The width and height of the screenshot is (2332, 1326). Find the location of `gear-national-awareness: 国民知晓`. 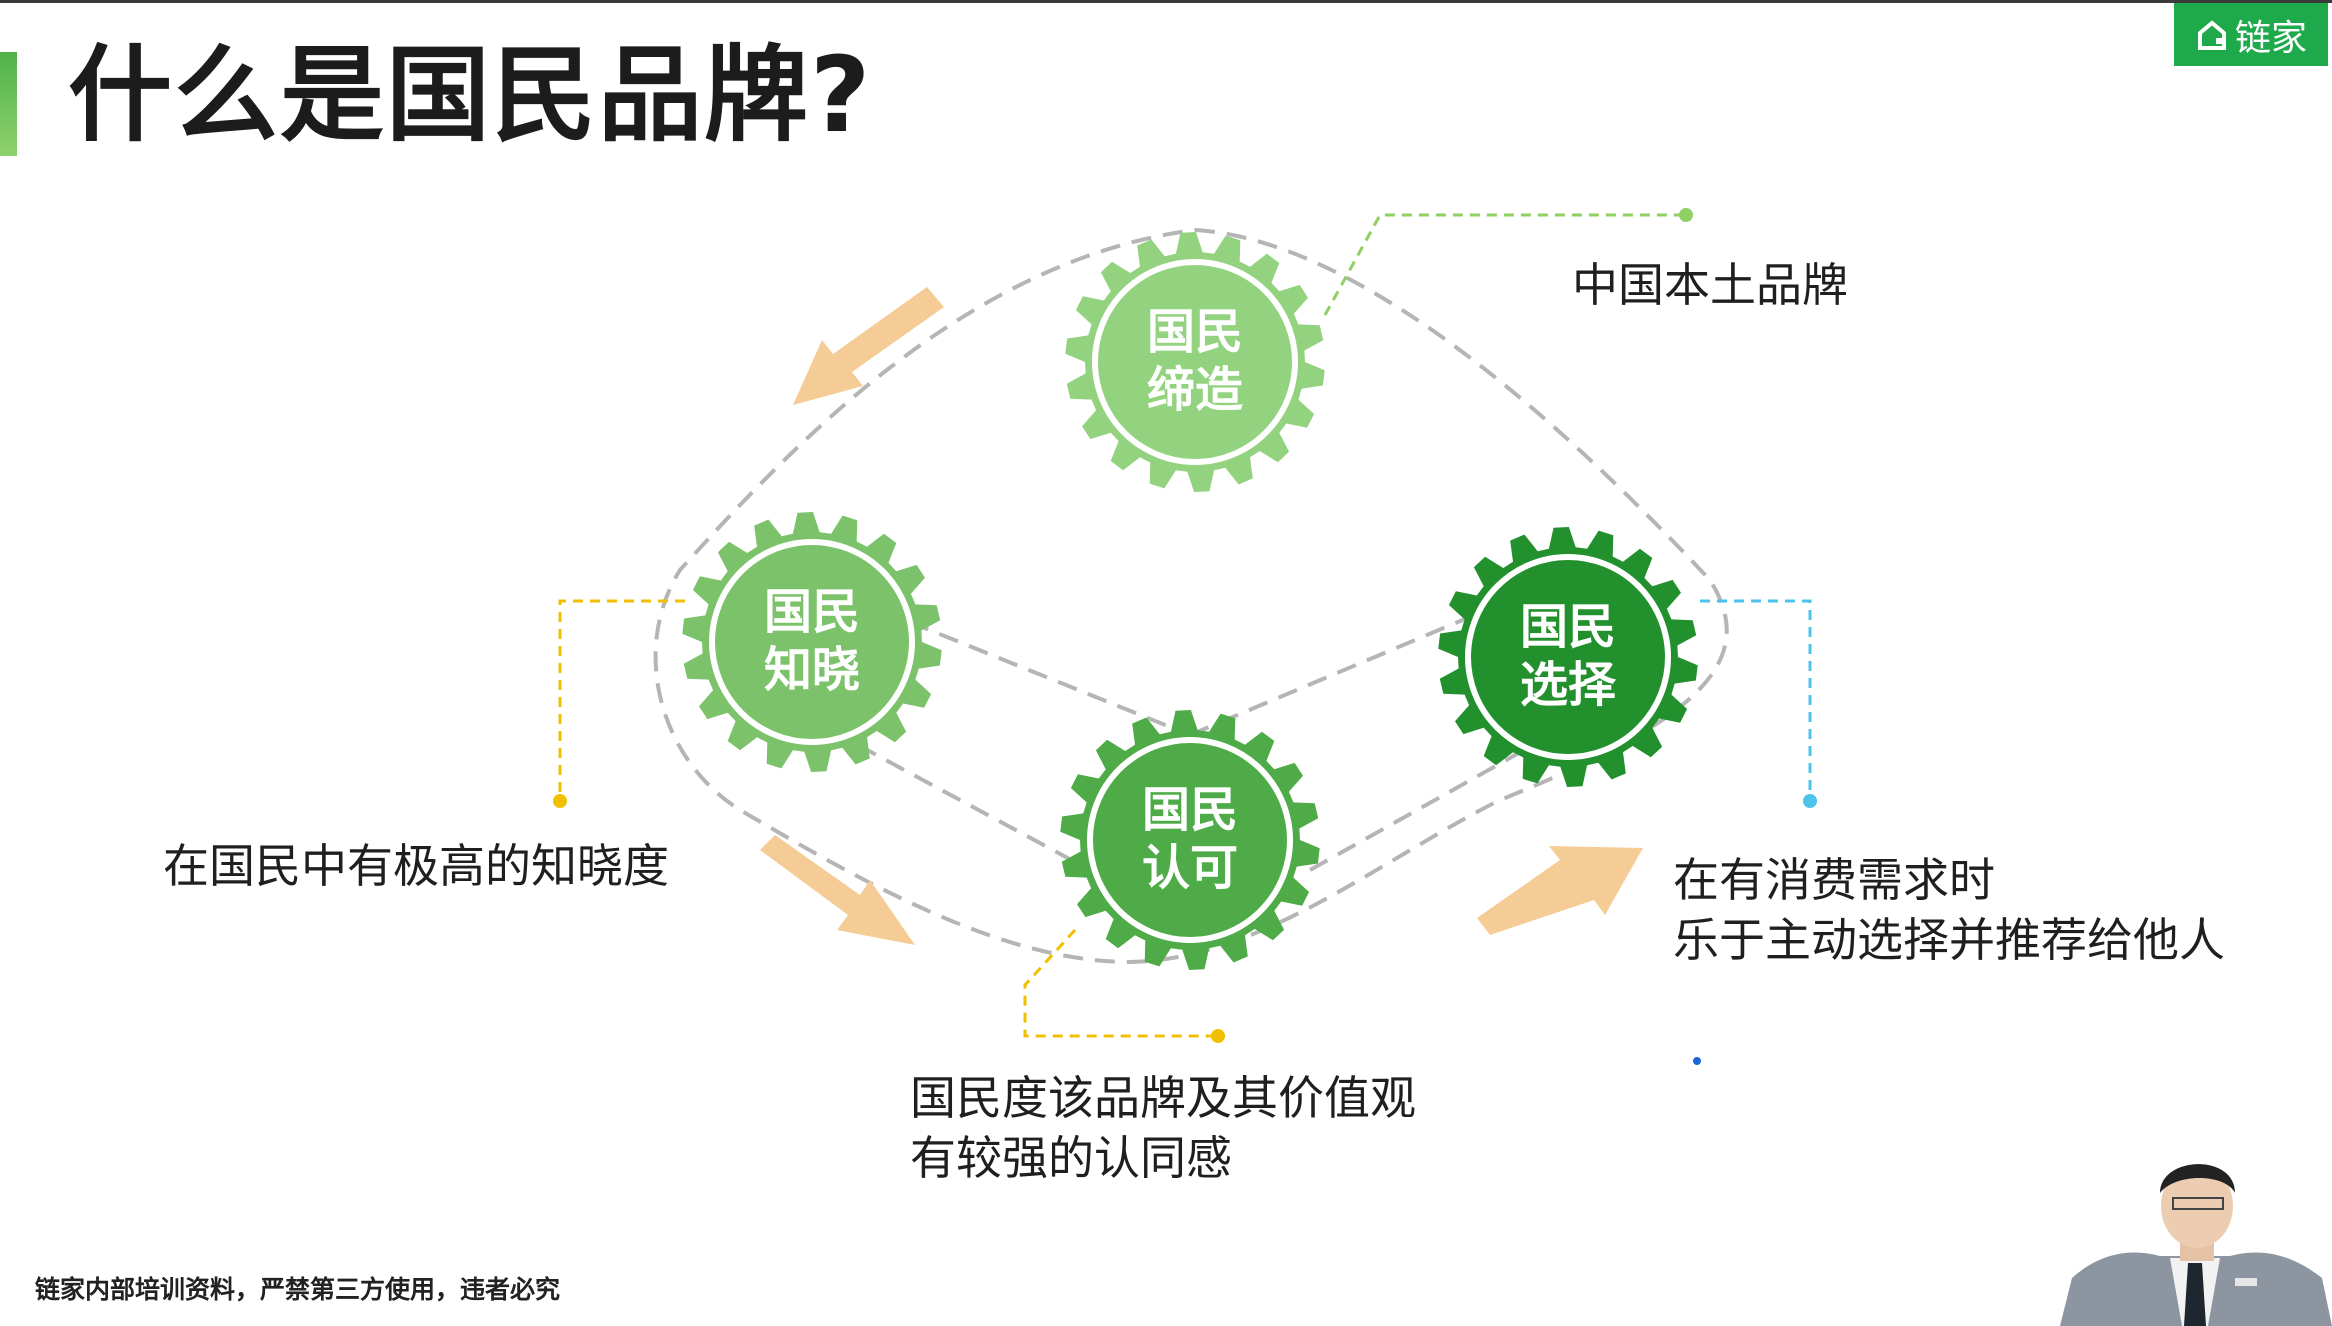

gear-national-awareness: 国民知晓 is located at coordinates (812, 642).